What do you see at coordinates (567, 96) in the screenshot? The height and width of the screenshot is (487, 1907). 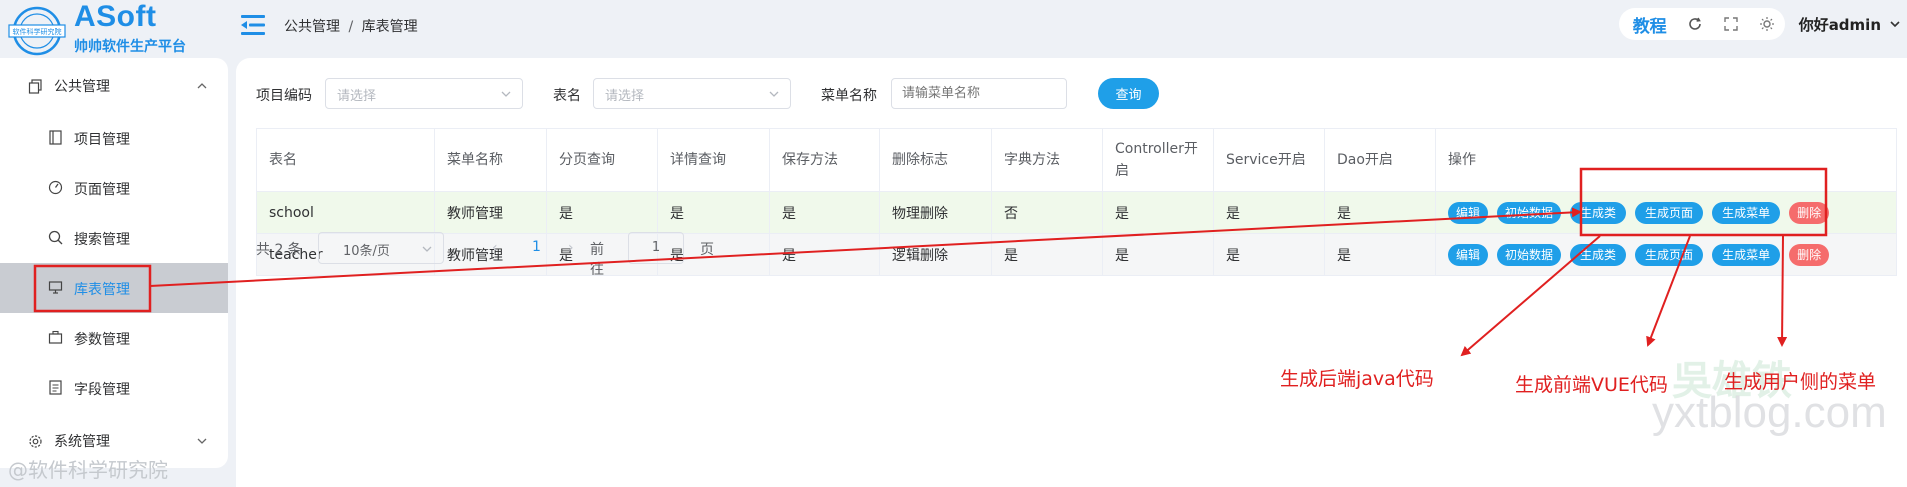 I see `table-name-label: 表名` at bounding box center [567, 96].